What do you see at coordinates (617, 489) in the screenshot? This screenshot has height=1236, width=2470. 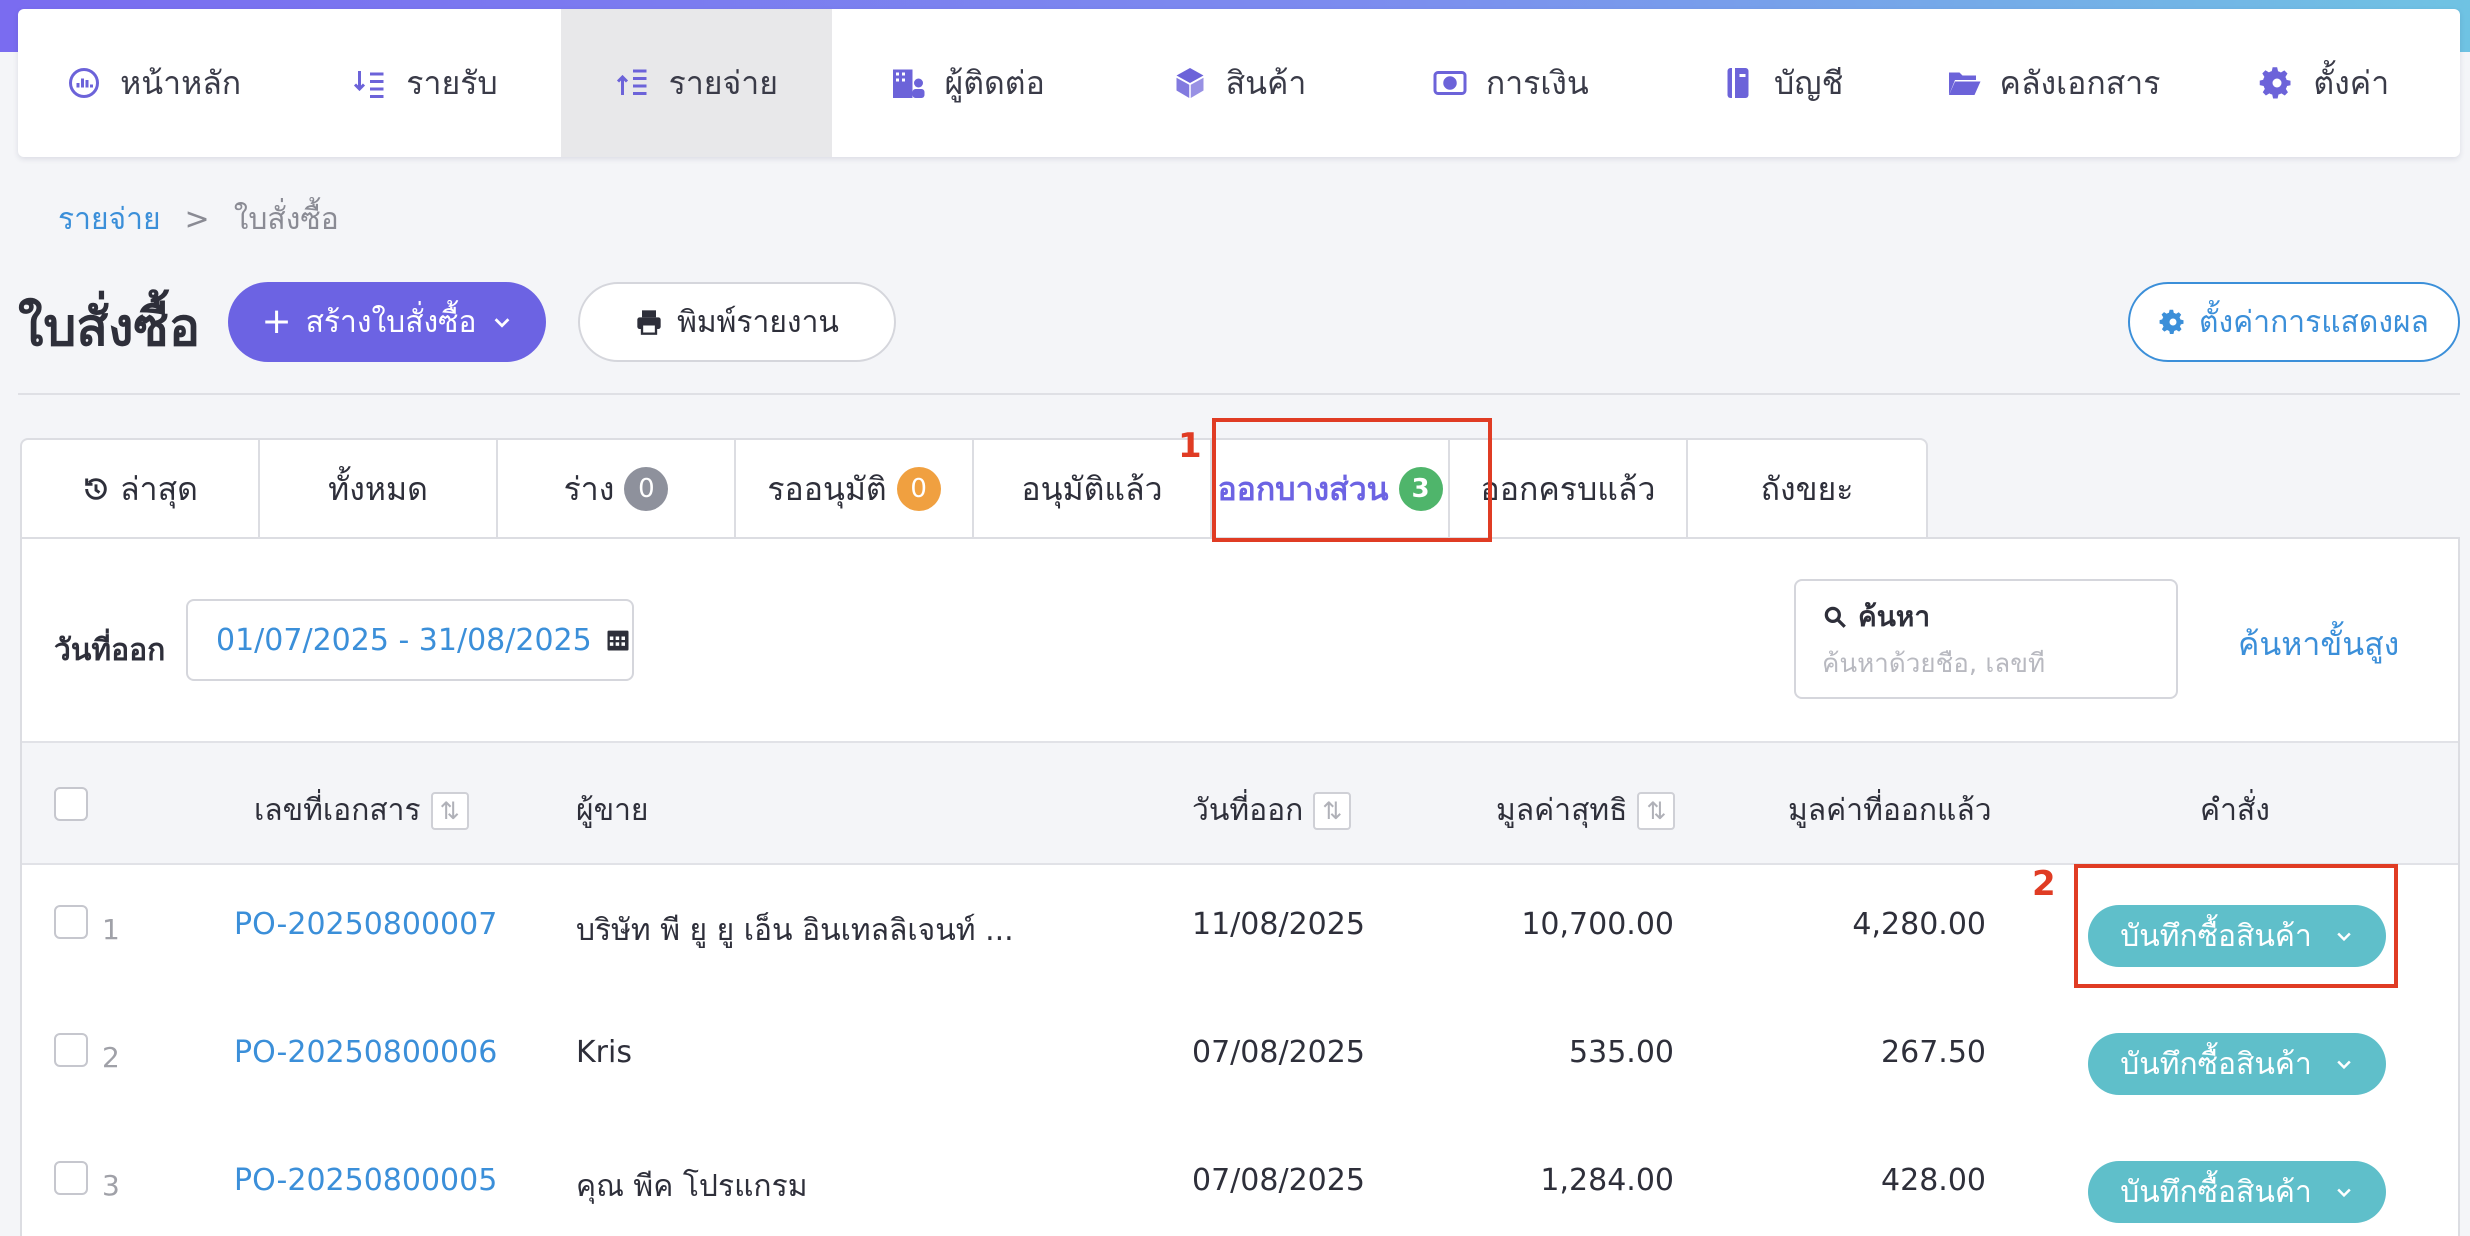 I see `tab-draft: ร่าง 0` at bounding box center [617, 489].